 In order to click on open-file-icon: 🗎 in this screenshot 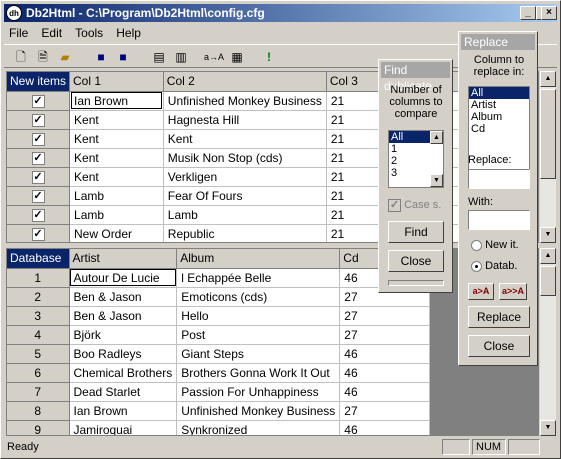, I will do `click(43, 57)`.